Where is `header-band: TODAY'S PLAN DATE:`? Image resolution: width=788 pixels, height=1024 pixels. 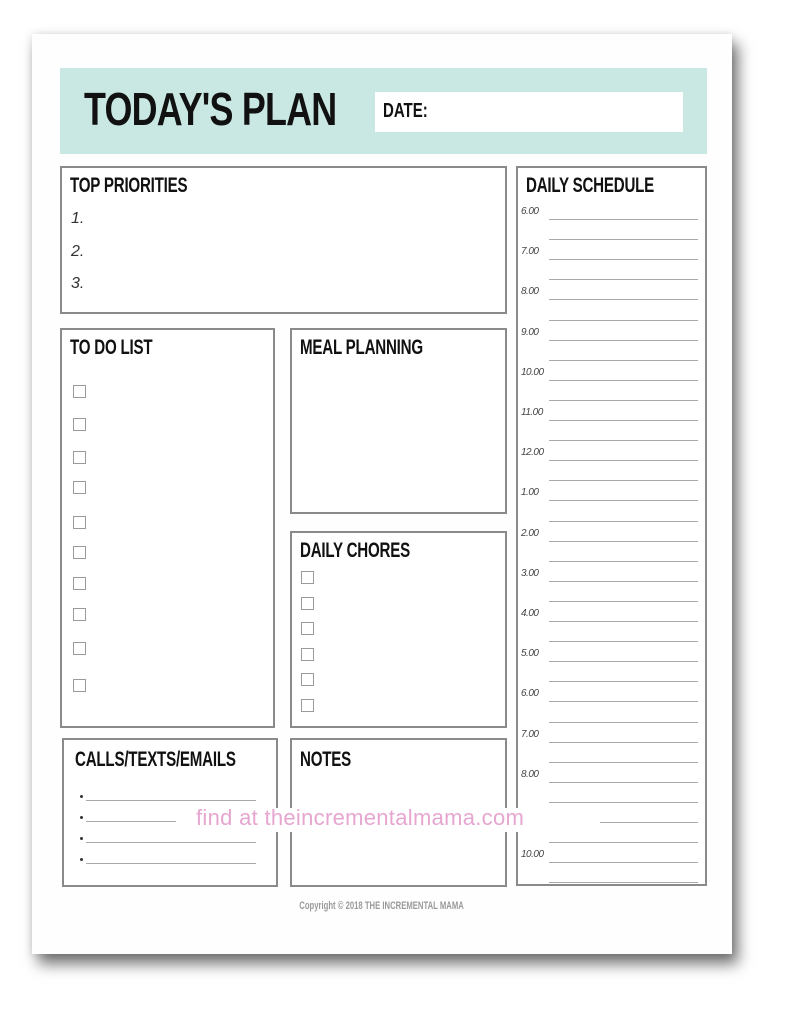
header-band: TODAY'S PLAN DATE: is located at coordinates (383, 111).